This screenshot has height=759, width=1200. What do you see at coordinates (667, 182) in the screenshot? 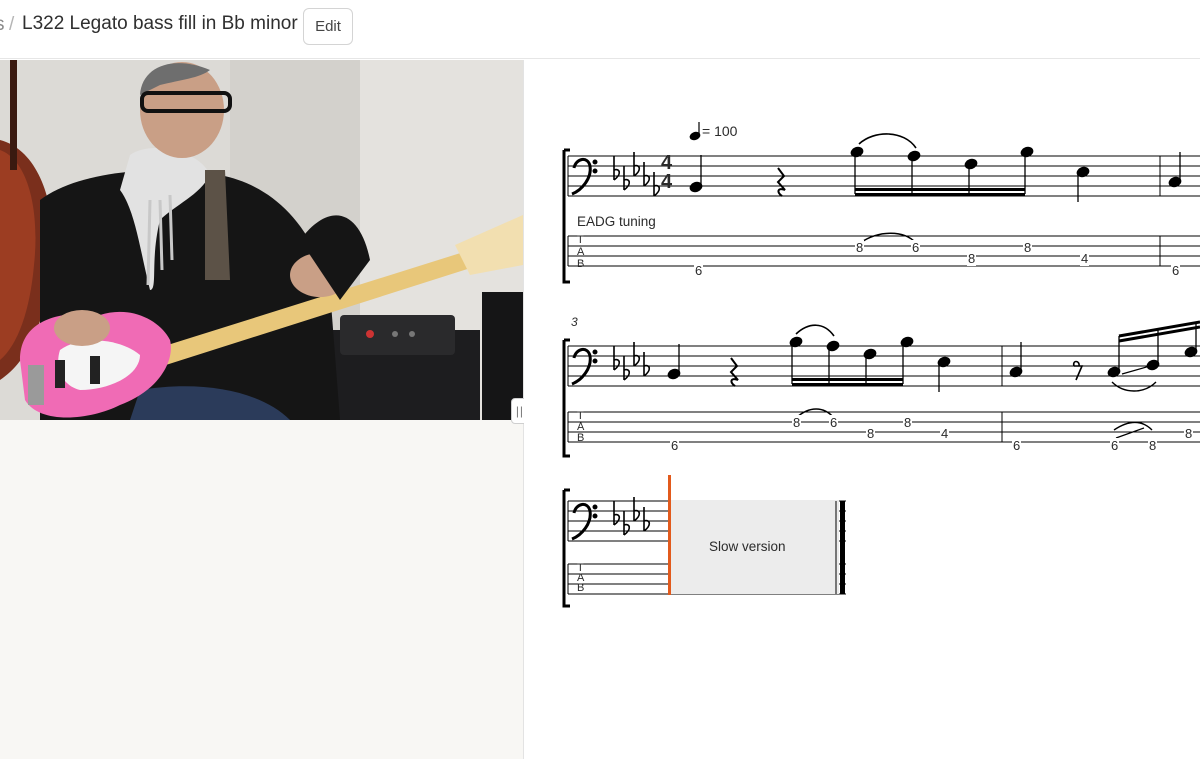
I see `time-signature-bottom: 4` at bounding box center [667, 182].